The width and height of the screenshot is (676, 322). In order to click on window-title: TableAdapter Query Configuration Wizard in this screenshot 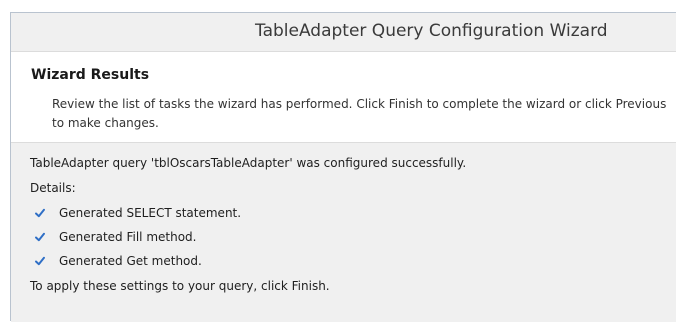, I will do `click(431, 31)`.